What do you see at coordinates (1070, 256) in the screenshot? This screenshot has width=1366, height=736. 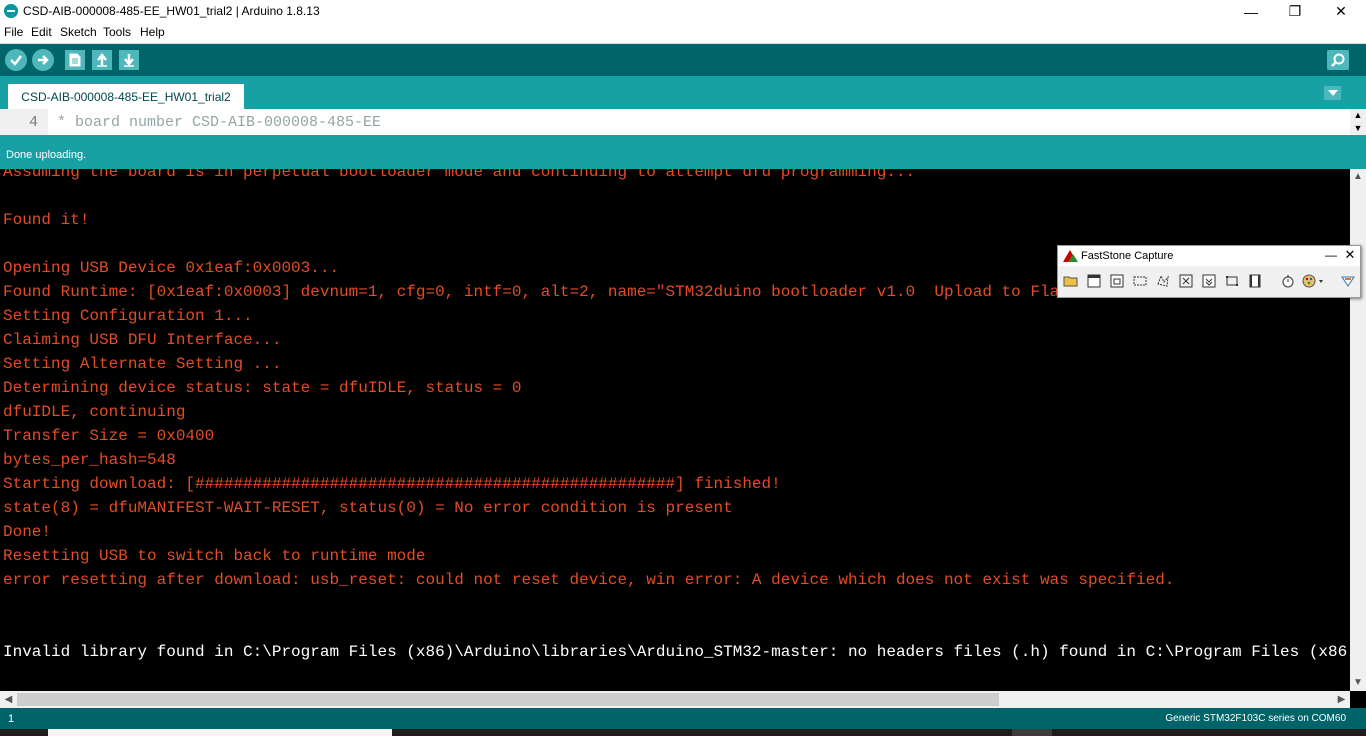 I see `faststone-logo-icon` at bounding box center [1070, 256].